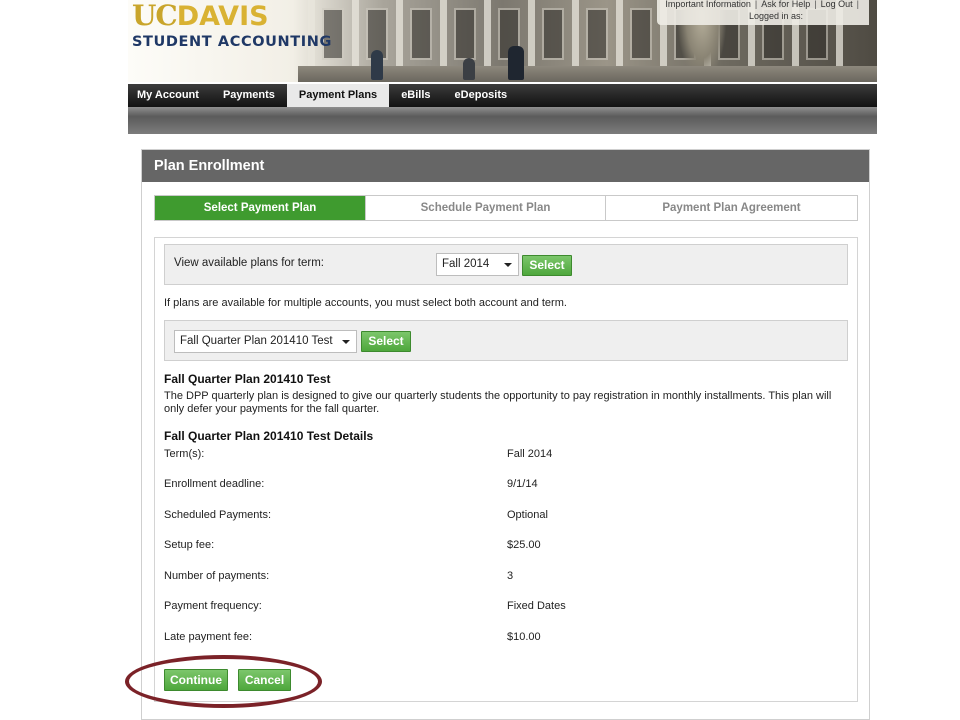  What do you see at coordinates (247, 379) in the screenshot?
I see `plan-name: Fall Quarter Plan 201410 Test` at bounding box center [247, 379].